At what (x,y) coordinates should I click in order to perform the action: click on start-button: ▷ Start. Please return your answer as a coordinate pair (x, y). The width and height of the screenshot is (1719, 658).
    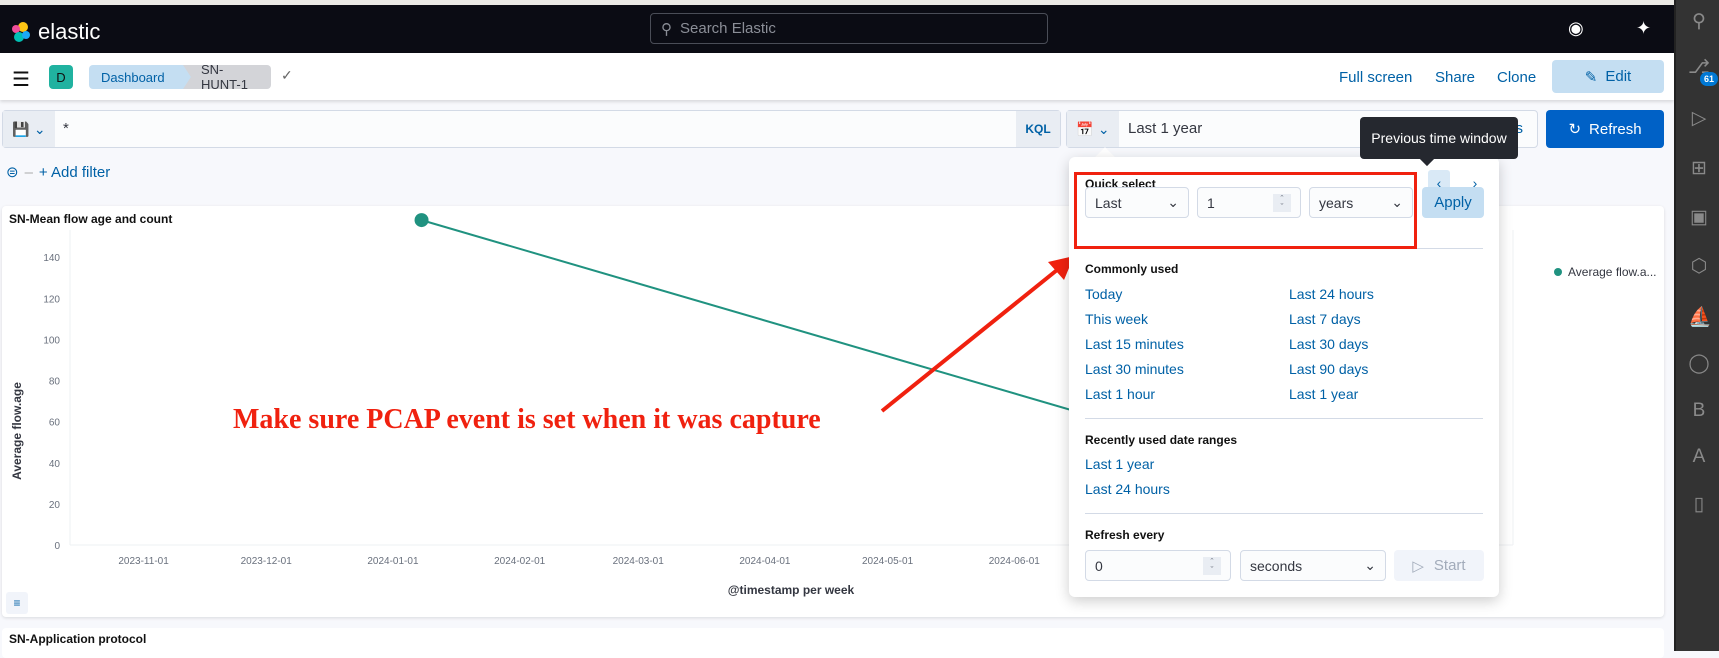
    Looking at the image, I should click on (1439, 565).